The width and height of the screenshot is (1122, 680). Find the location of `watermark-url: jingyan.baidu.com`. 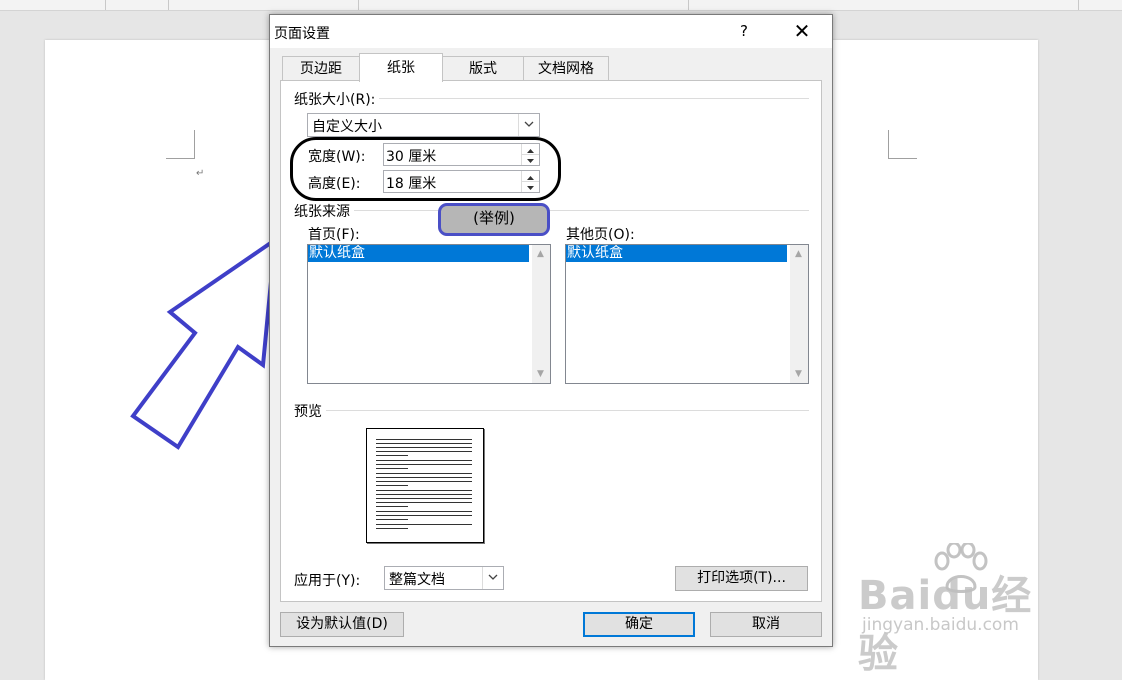

watermark-url: jingyan.baidu.com is located at coordinates (940, 625).